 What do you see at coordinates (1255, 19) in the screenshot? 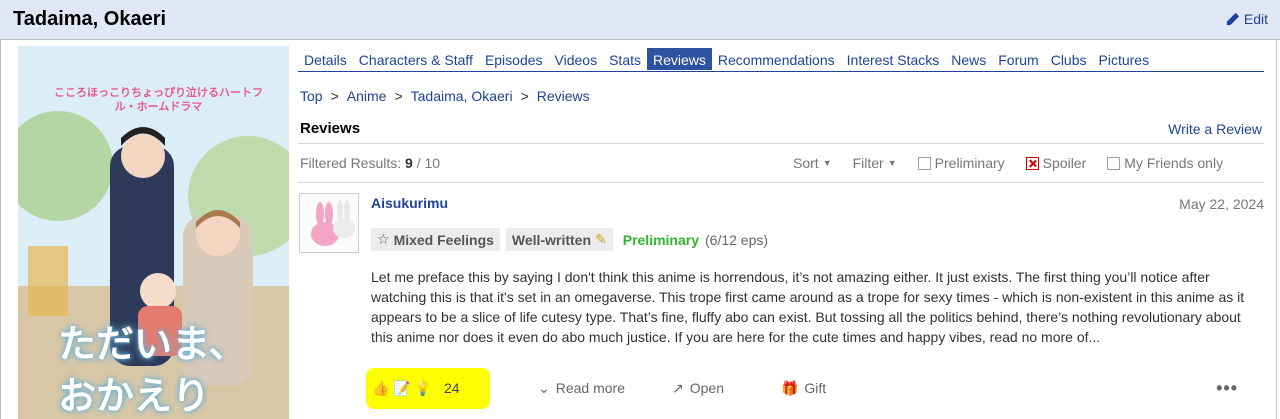
I see `edit-label: Edit` at bounding box center [1255, 19].